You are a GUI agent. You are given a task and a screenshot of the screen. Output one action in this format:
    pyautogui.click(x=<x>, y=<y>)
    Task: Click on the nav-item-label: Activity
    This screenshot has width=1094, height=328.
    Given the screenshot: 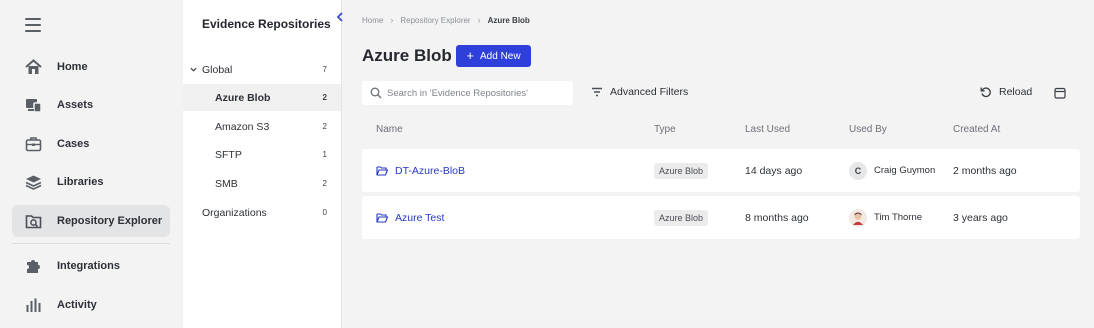 What is the action you would take?
    pyautogui.click(x=77, y=305)
    